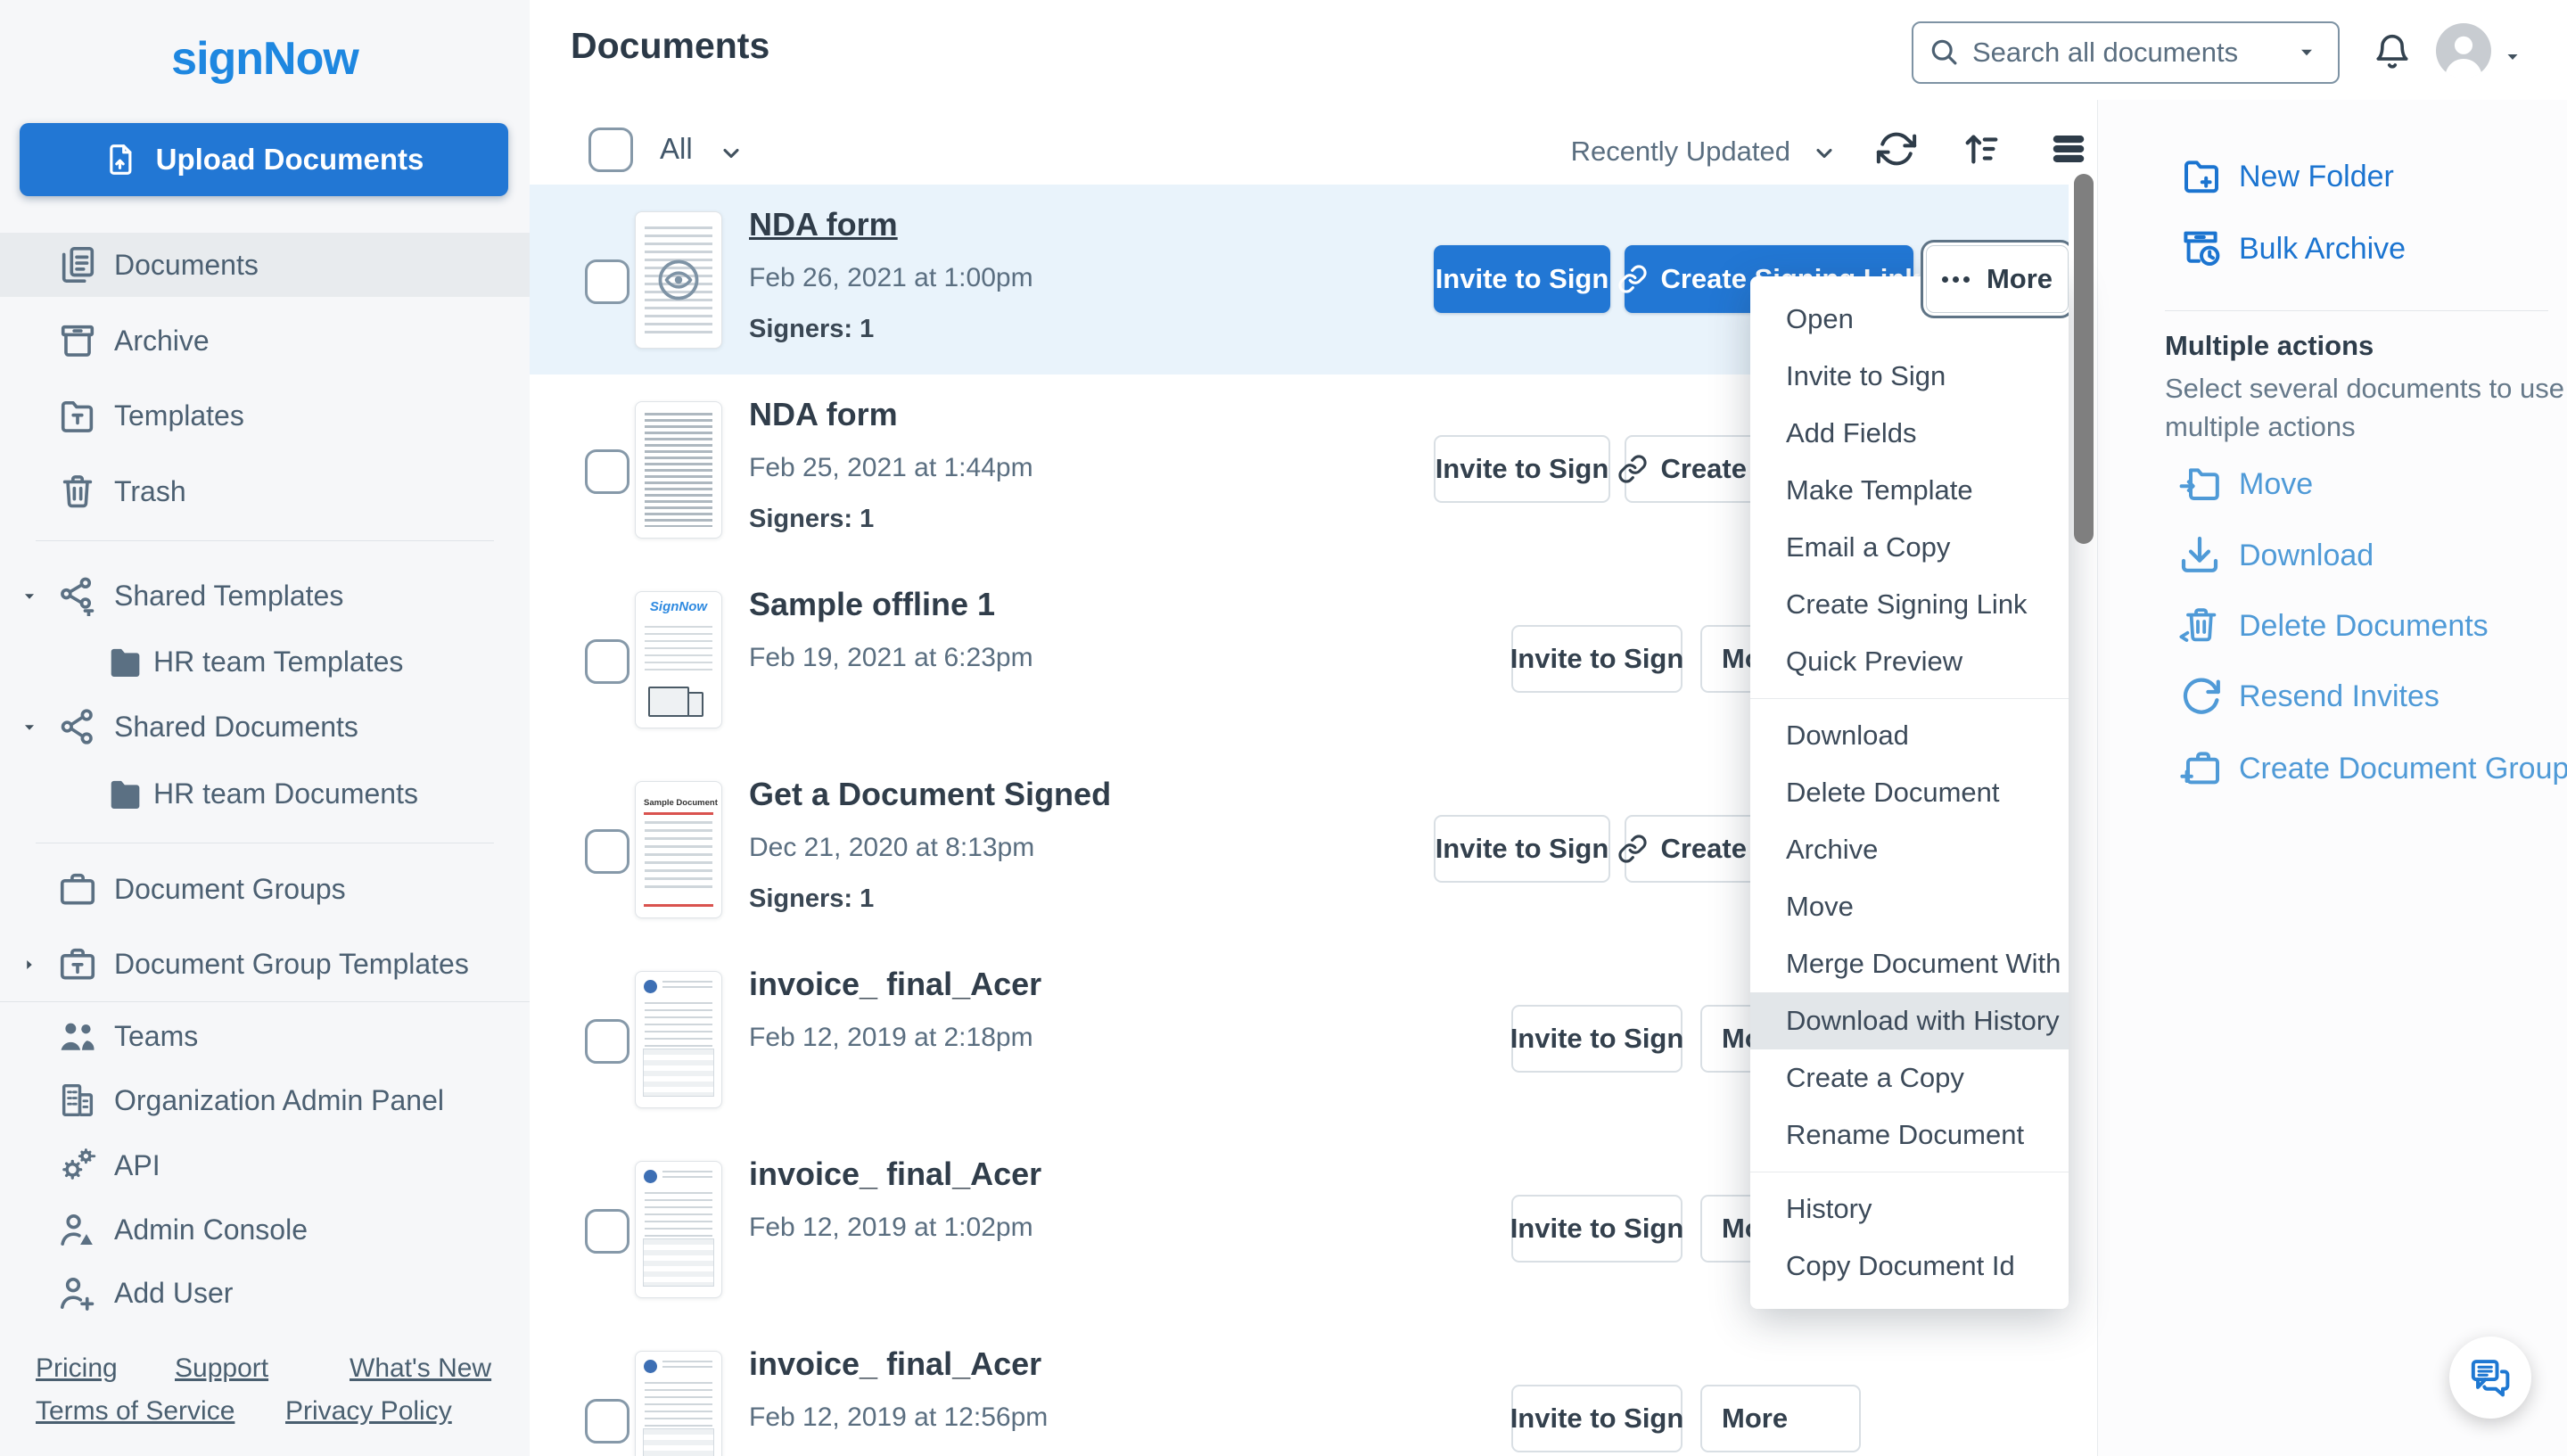 The height and width of the screenshot is (1456, 2567). What do you see at coordinates (265, 1100) in the screenshot?
I see `sidebar-item-organization-admin-panel: Organization Admin Panel` at bounding box center [265, 1100].